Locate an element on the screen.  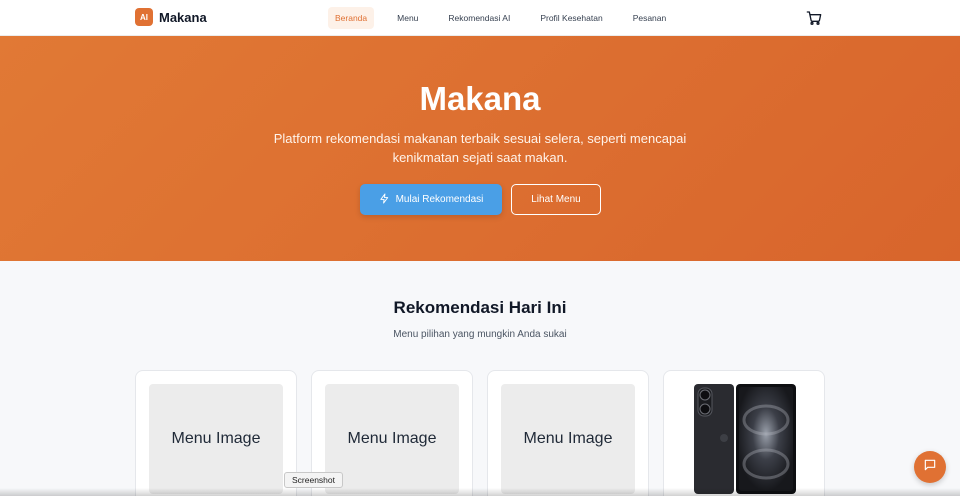
view-menu-label: Lihat Menu is located at coordinates (556, 199).